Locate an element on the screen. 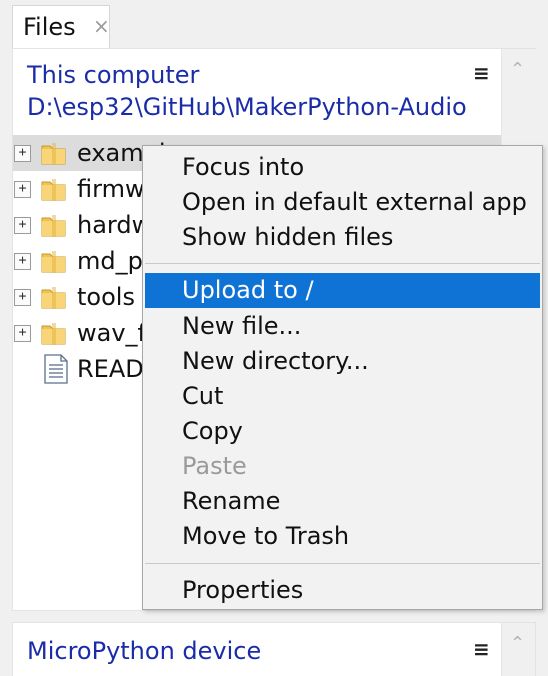 The height and width of the screenshot is (676, 548). tree-item-label: wav_f is located at coordinates (111, 333).